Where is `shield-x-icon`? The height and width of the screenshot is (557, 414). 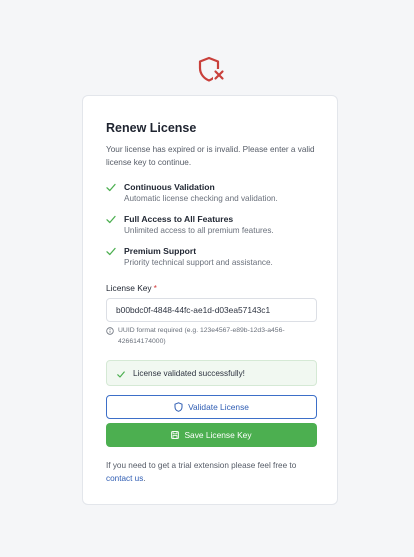 shield-x-icon is located at coordinates (211, 69).